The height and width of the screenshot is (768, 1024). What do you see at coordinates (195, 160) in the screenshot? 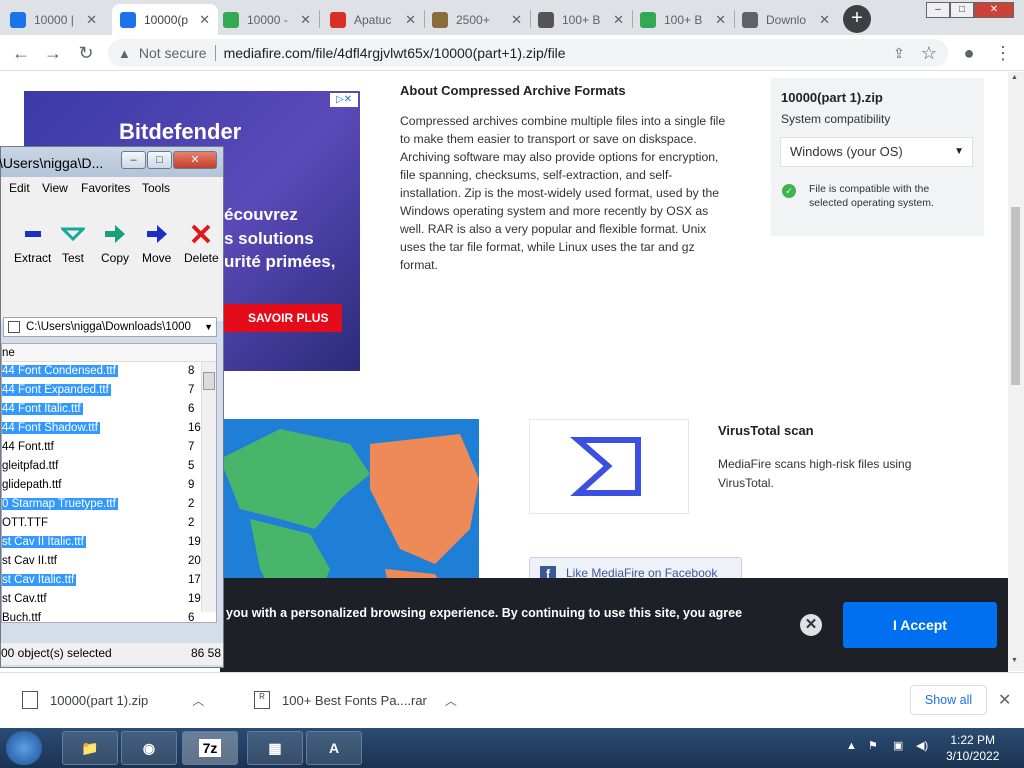
I see `close-button: ✕` at bounding box center [195, 160].